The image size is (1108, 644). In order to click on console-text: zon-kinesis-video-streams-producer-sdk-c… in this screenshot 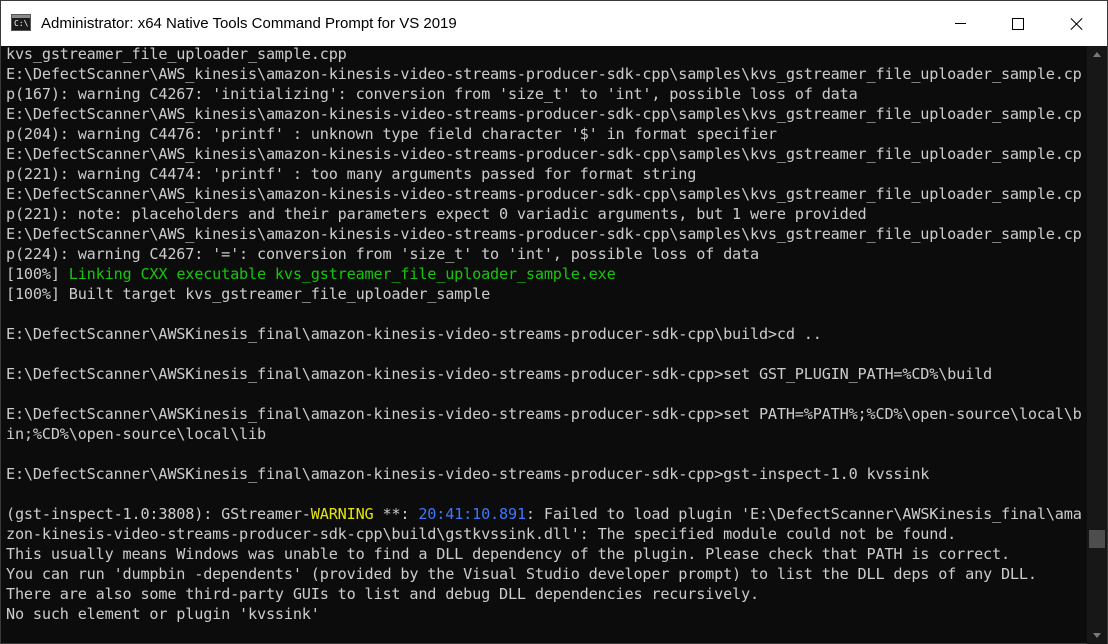, I will do `click(481, 534)`.